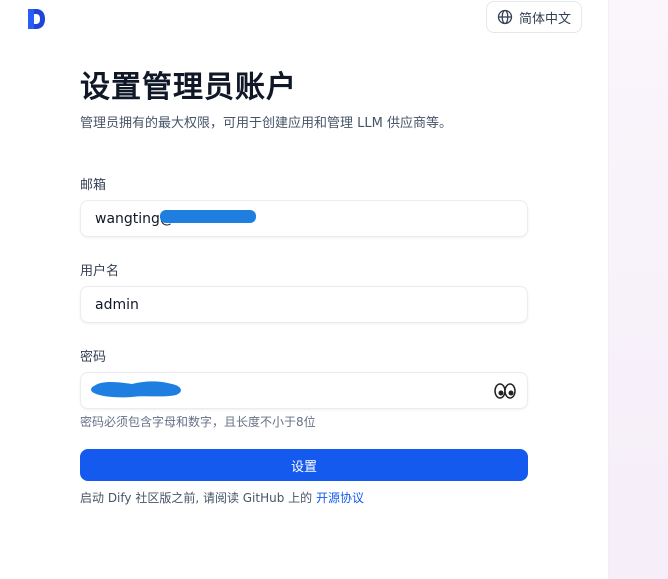 This screenshot has height=579, width=668. I want to click on dify-logo-icon, so click(36, 19).